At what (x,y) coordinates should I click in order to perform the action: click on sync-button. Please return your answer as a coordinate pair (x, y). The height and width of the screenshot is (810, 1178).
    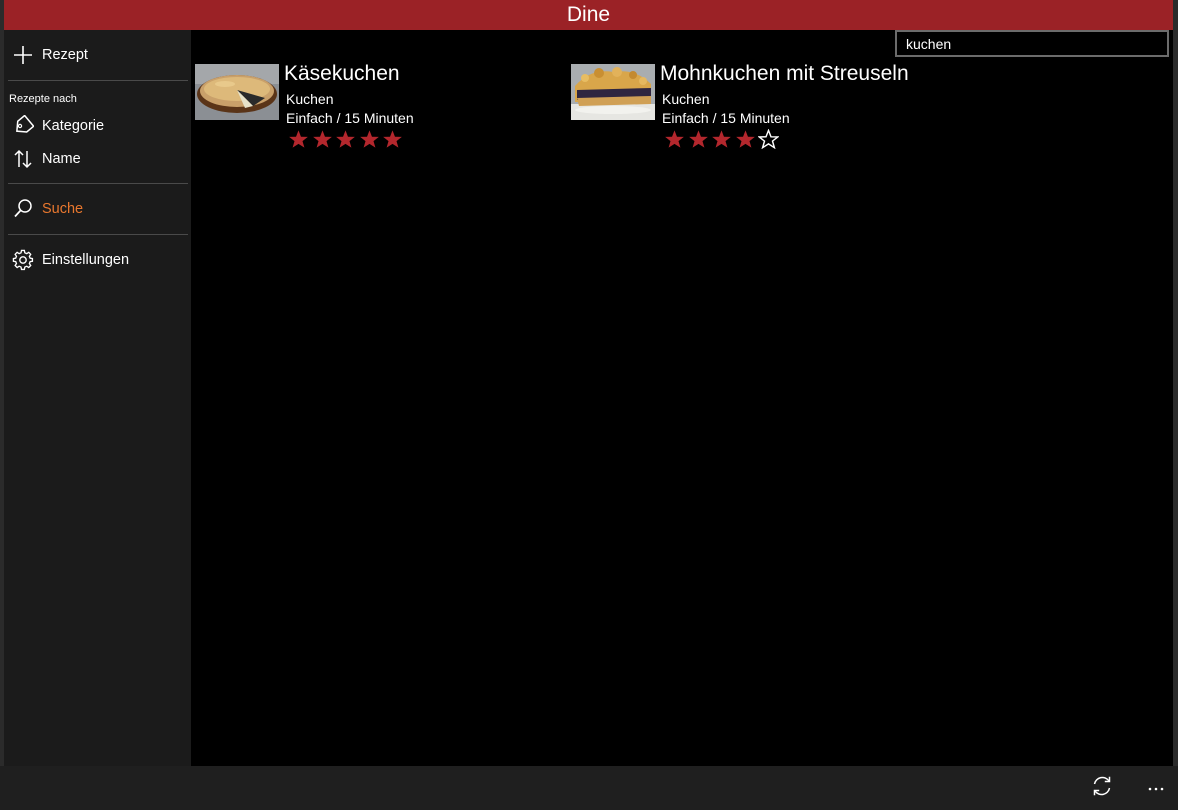
    Looking at the image, I should click on (1102, 788).